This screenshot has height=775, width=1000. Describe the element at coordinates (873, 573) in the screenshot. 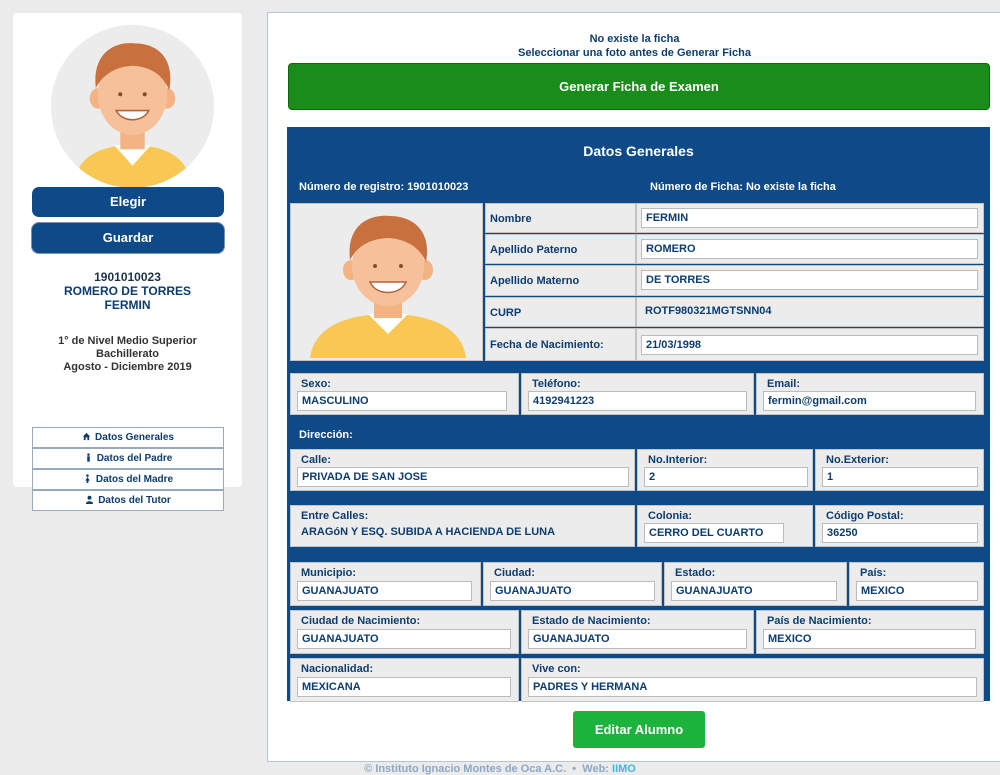

I see `pais-label: País:` at that location.